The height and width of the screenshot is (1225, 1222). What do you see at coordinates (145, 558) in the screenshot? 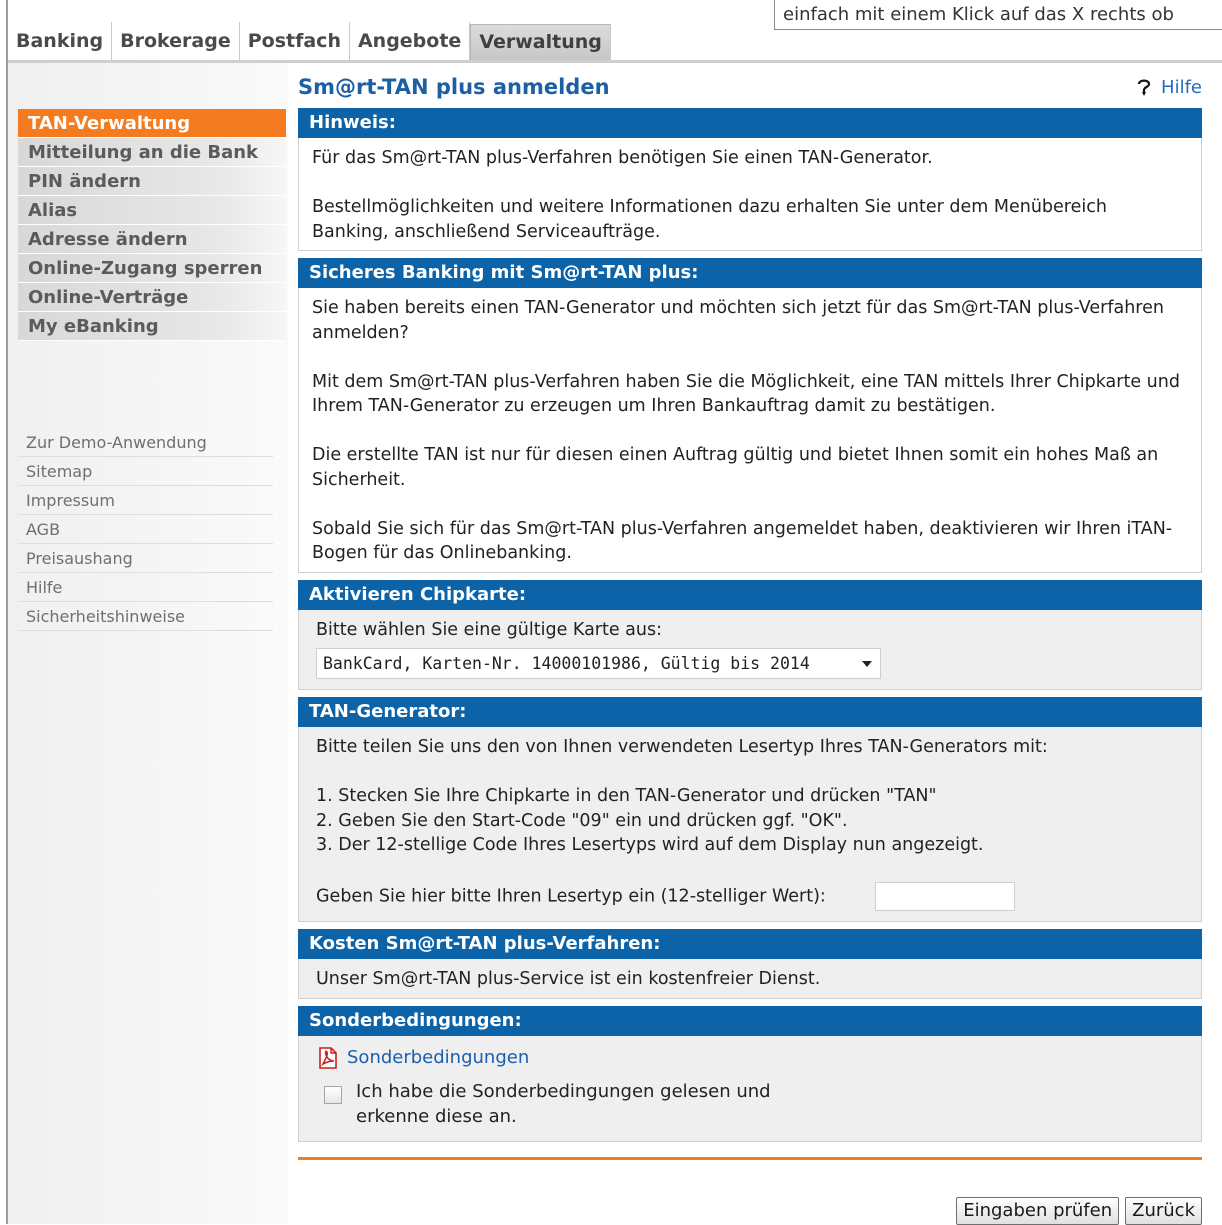
I see `link-preisaushang: Preisaushang` at bounding box center [145, 558].